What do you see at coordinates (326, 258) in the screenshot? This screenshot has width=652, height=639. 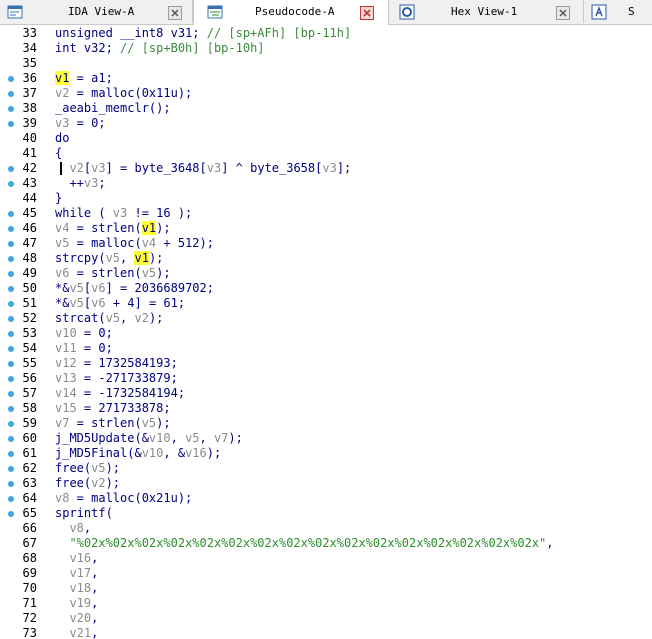 I see `code-line: 48 strcpy(v5, v1);` at bounding box center [326, 258].